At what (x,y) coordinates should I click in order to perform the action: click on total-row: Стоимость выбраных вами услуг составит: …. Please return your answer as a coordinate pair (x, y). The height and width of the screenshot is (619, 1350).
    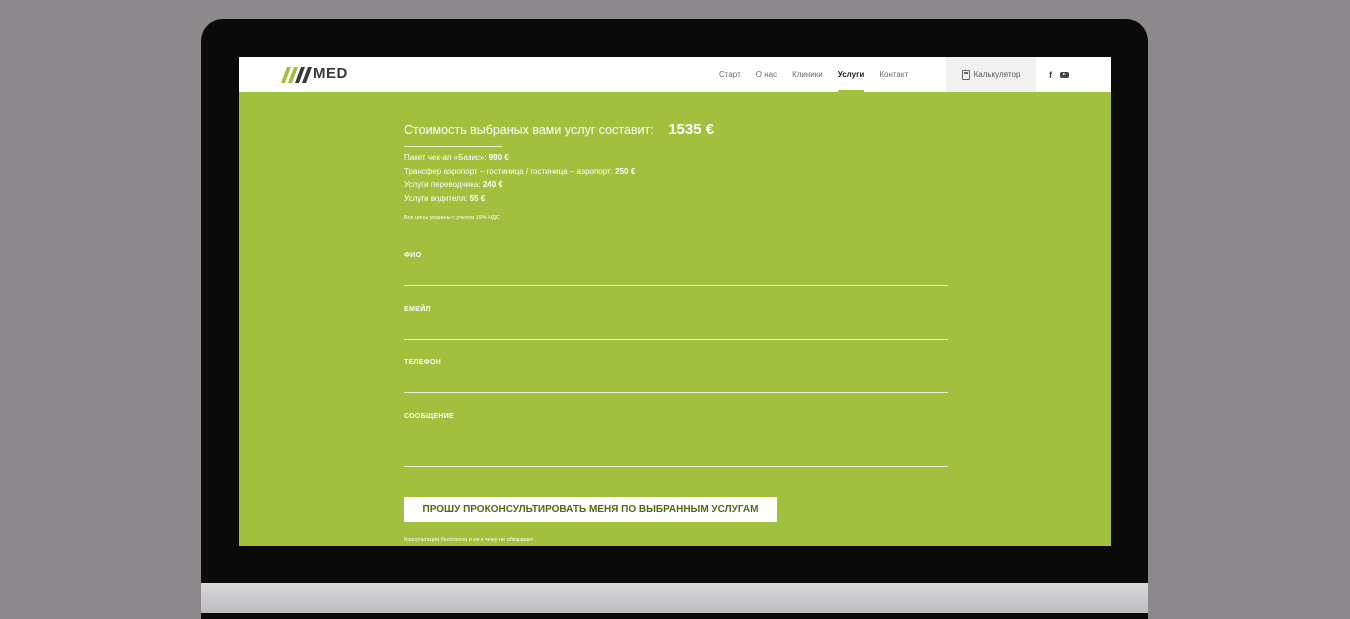
    Looking at the image, I should click on (559, 130).